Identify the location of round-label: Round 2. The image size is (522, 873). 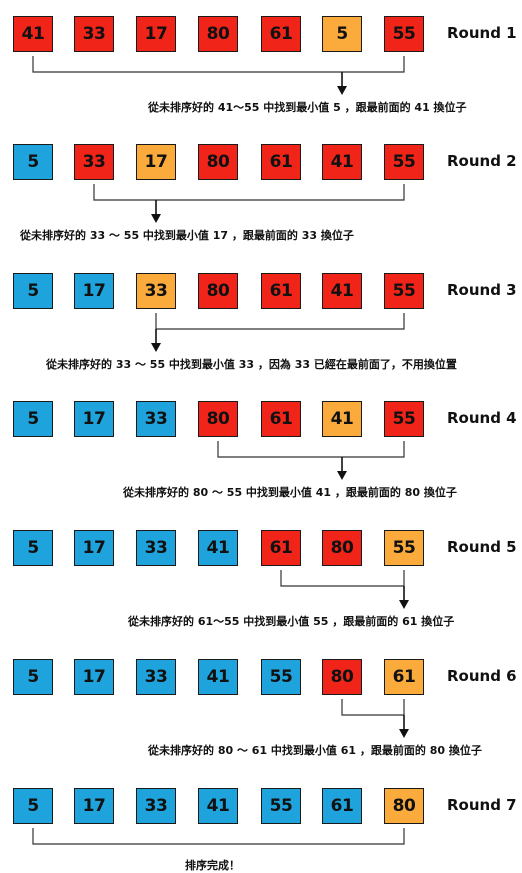
(482, 161).